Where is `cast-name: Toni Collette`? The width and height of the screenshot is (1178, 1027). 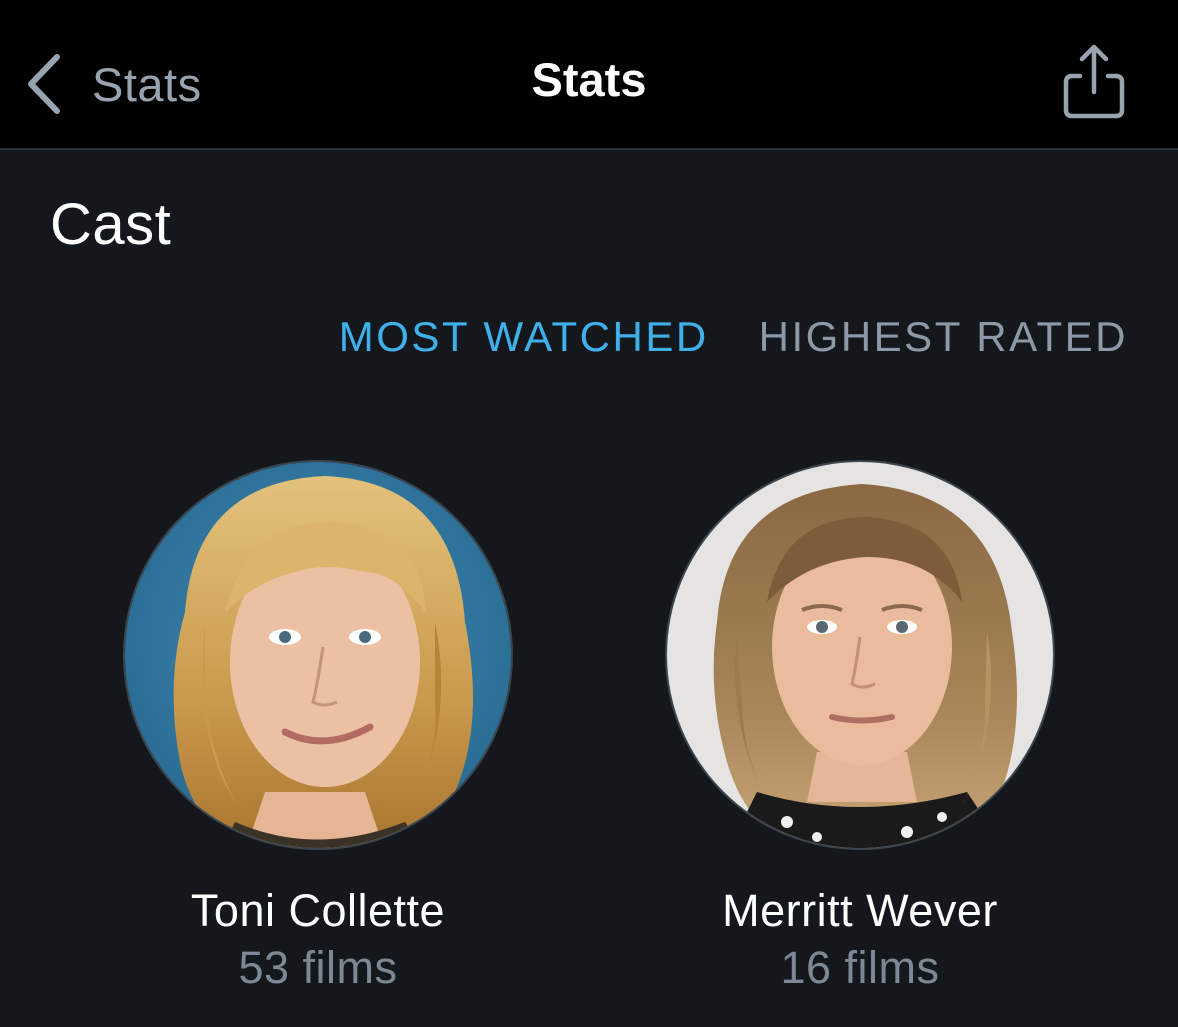
cast-name: Toni Collette is located at coordinates (318, 910).